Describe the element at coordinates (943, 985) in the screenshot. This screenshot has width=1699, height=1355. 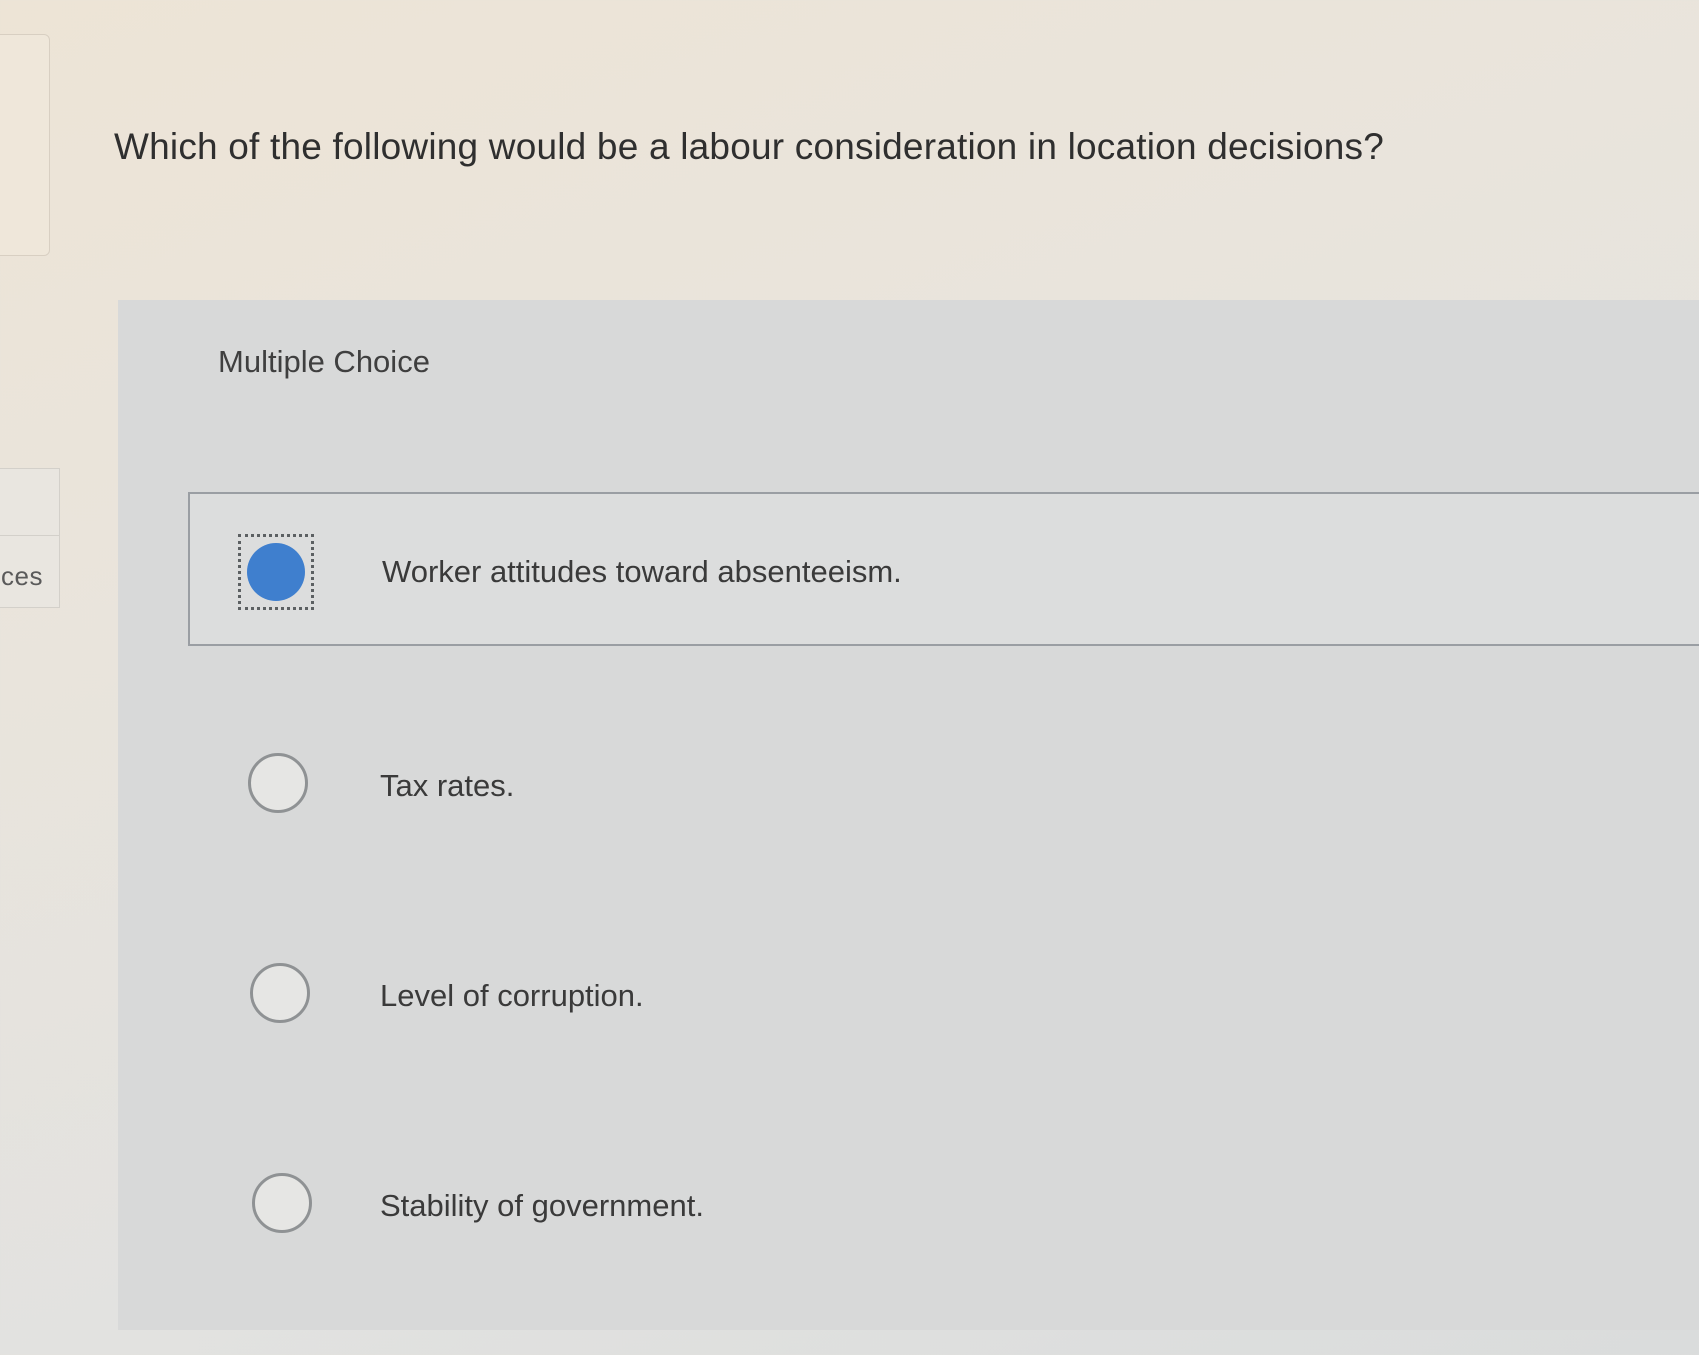
I see `answer-option-3: Level of corruption.` at that location.